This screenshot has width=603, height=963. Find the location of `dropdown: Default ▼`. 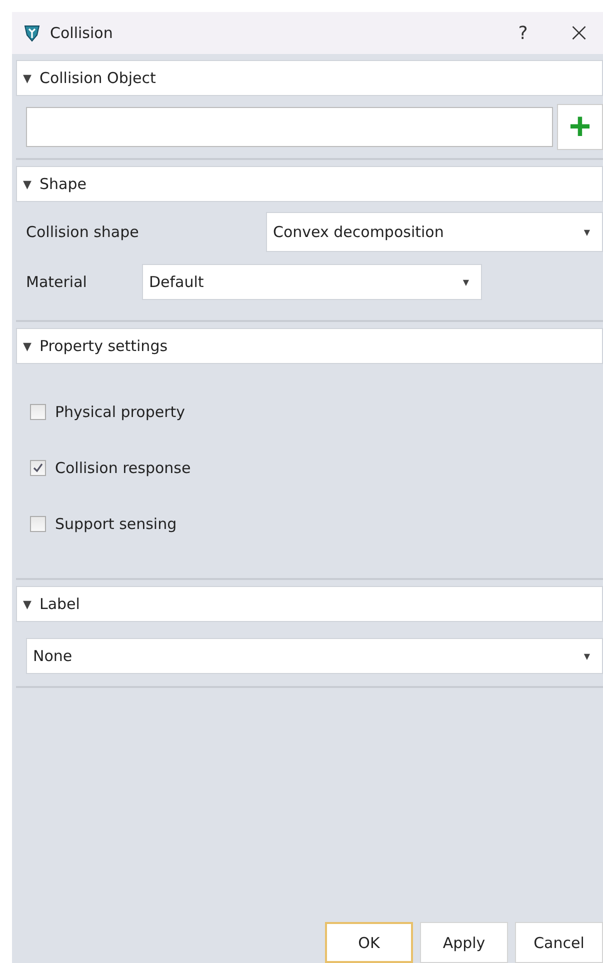

dropdown: Default ▼ is located at coordinates (312, 282).